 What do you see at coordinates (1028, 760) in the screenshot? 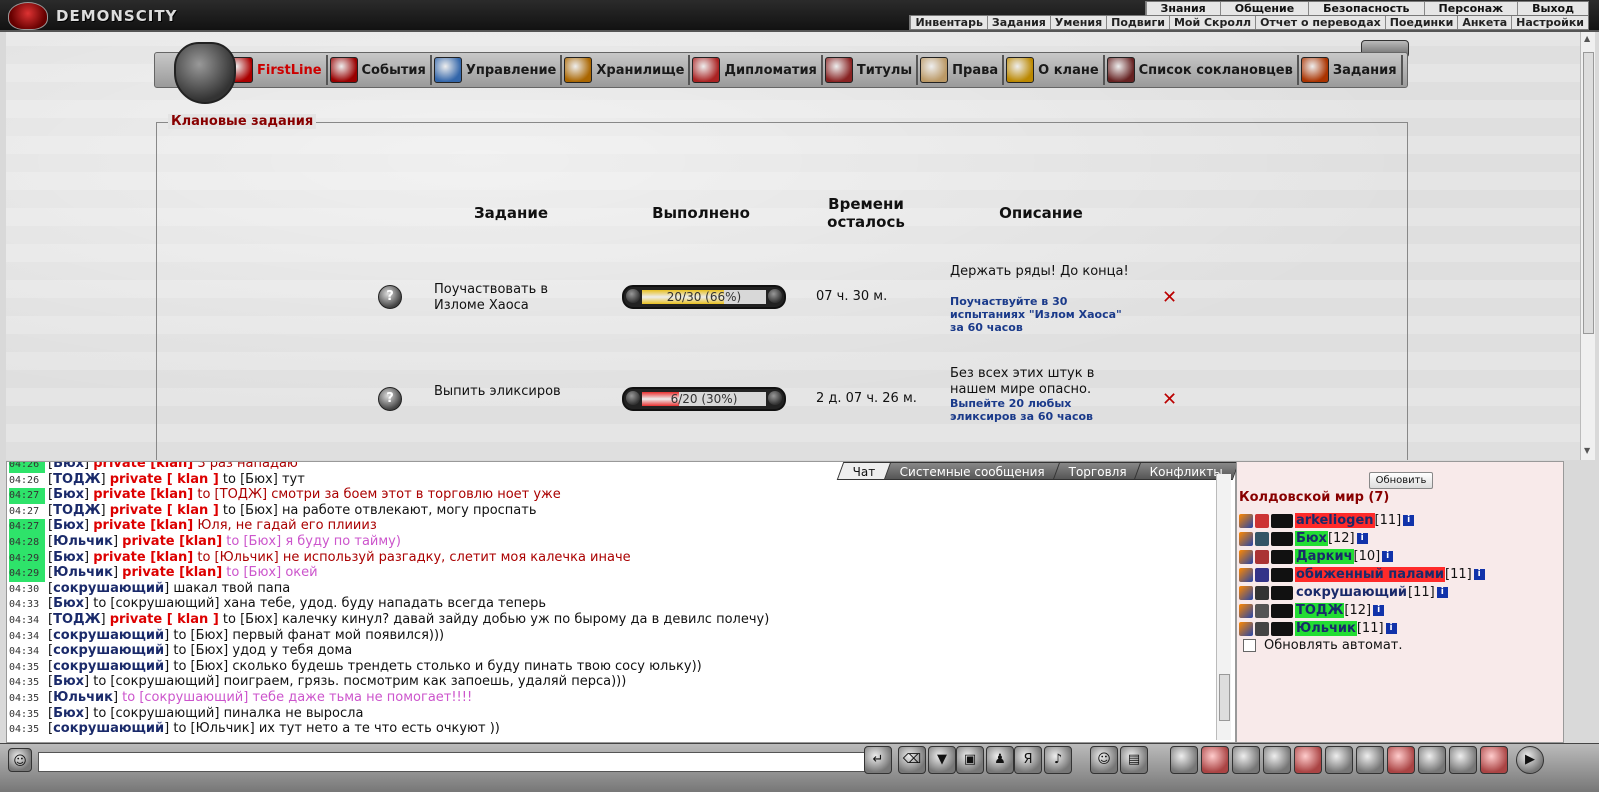
I see `translit-icon: Я` at bounding box center [1028, 760].